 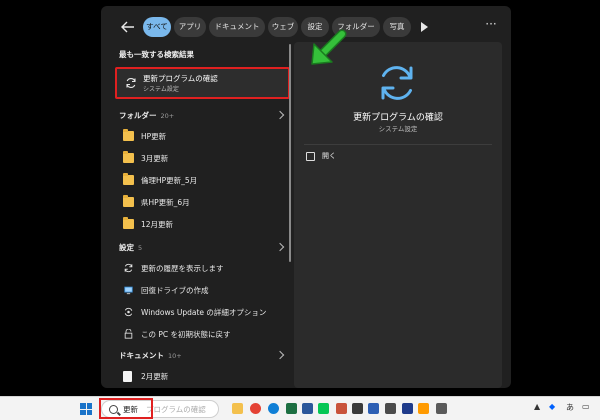 What do you see at coordinates (154, 136) in the screenshot?
I see `folder-label: HP更新` at bounding box center [154, 136].